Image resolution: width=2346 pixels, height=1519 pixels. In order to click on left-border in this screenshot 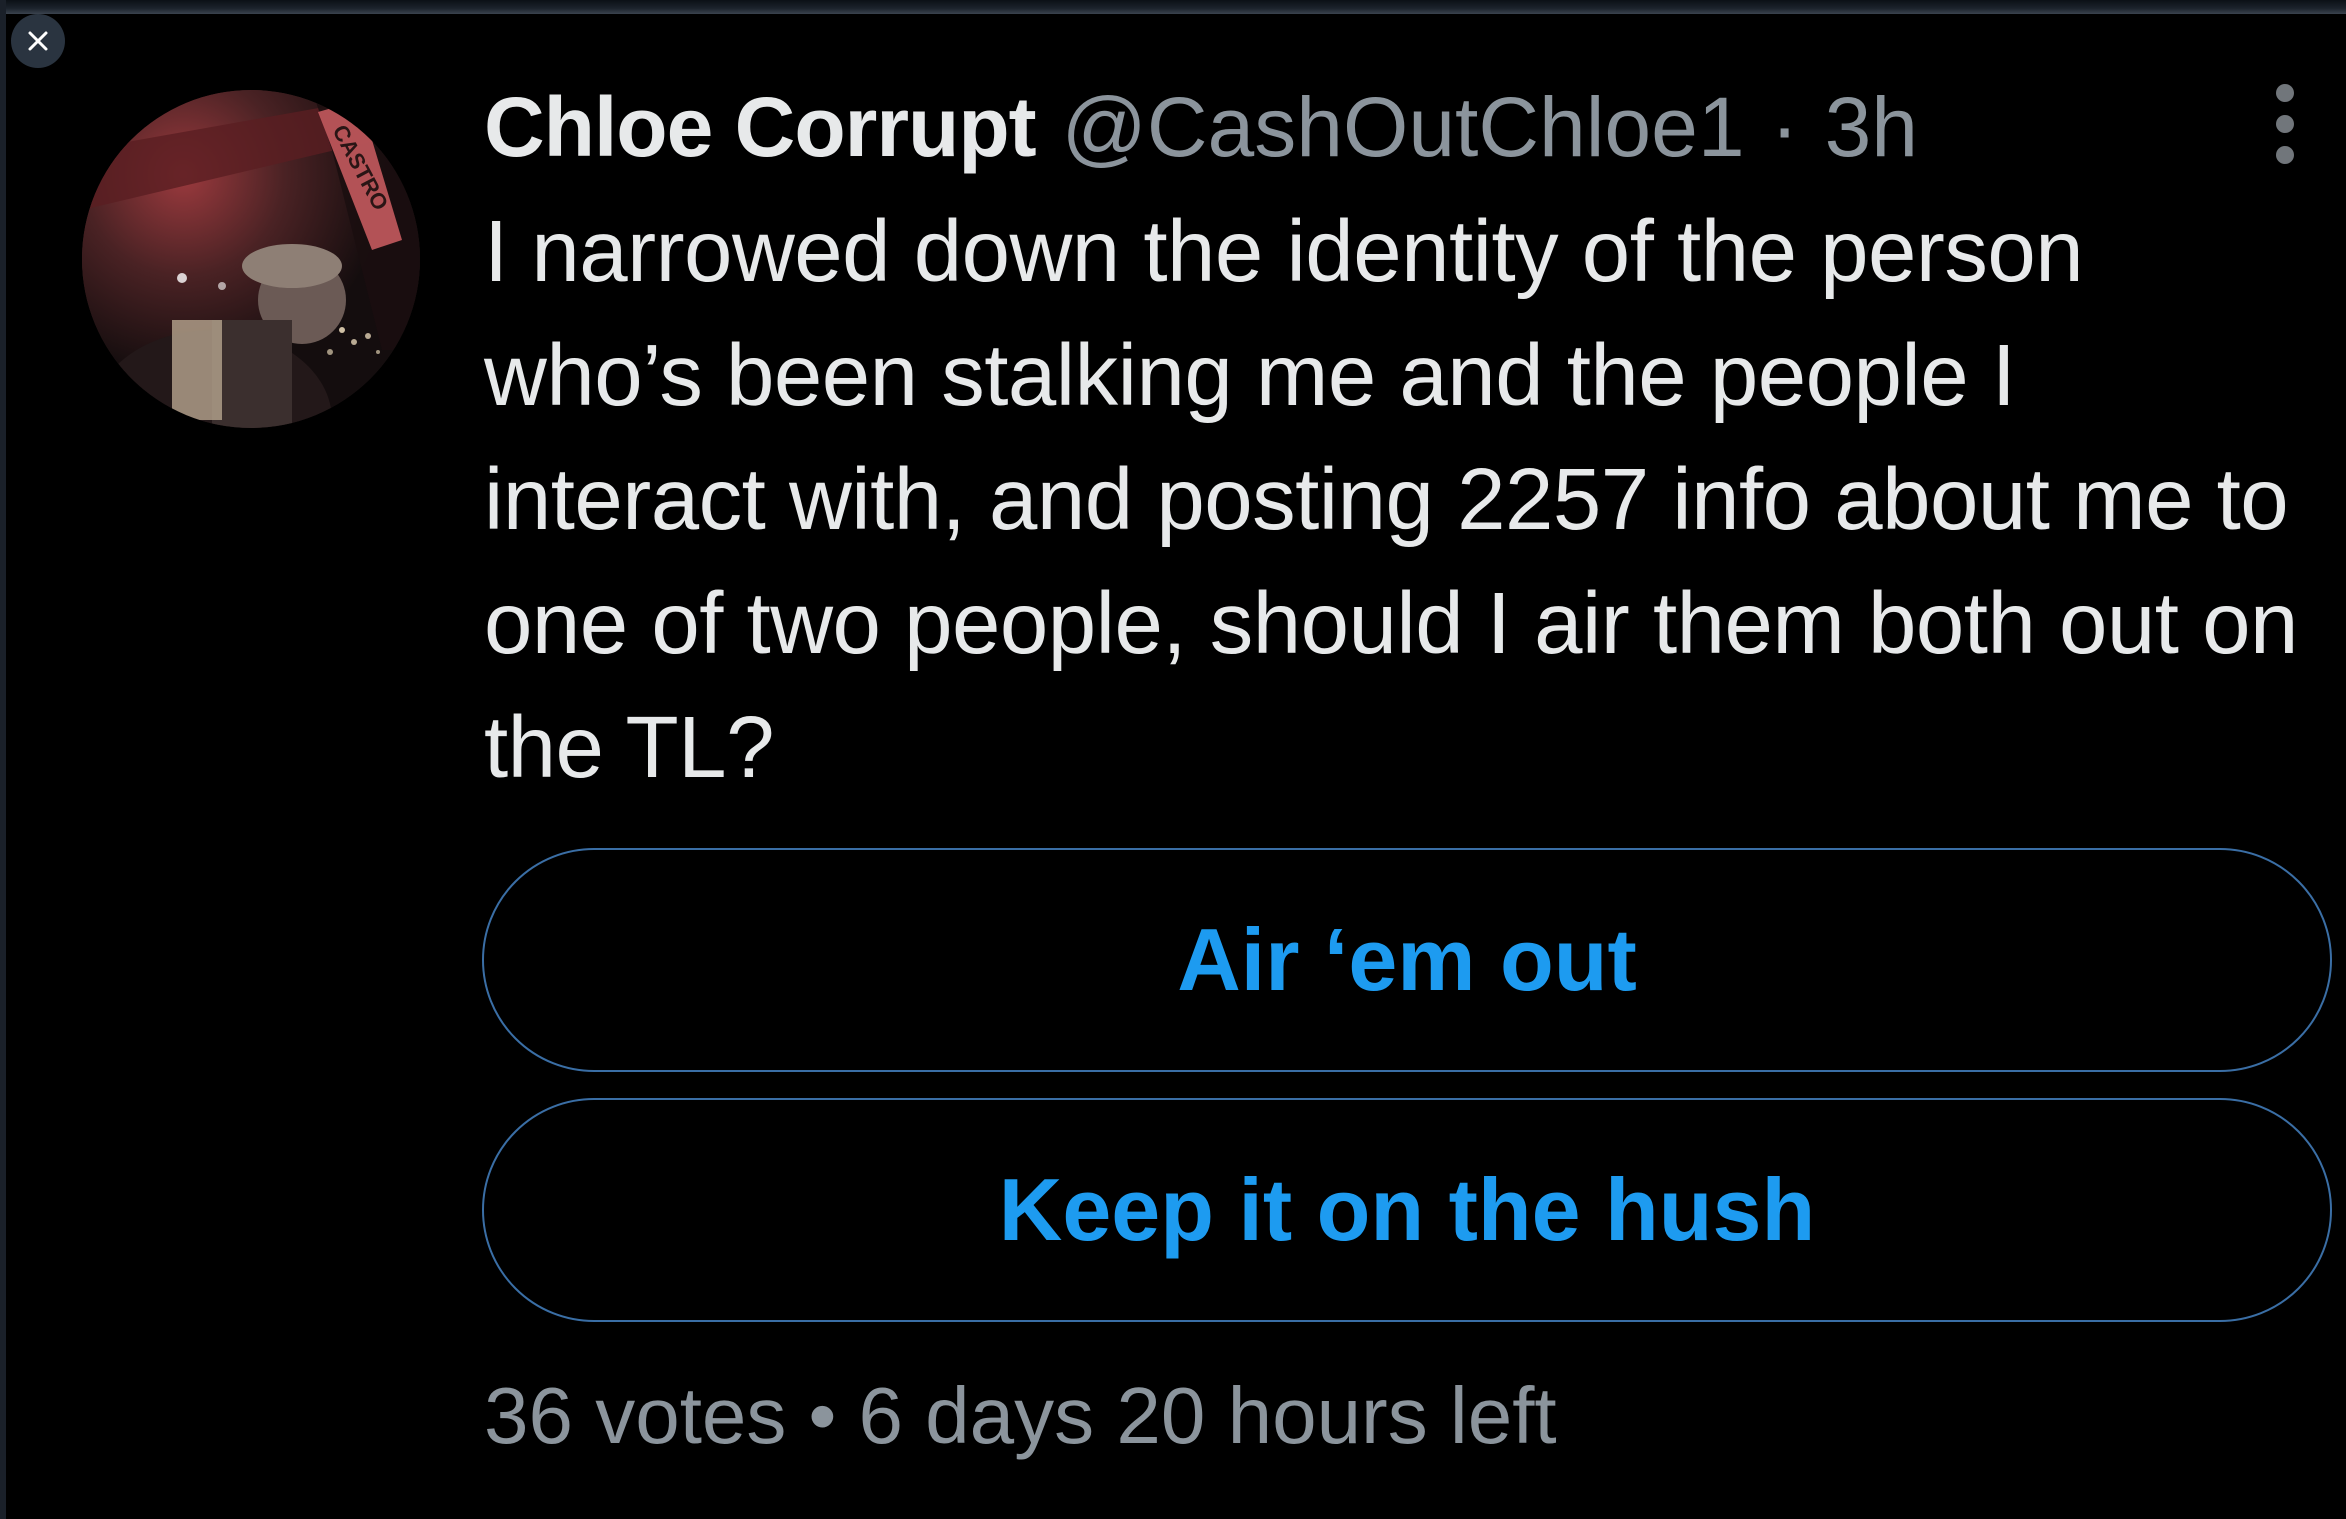, I will do `click(3, 759)`.